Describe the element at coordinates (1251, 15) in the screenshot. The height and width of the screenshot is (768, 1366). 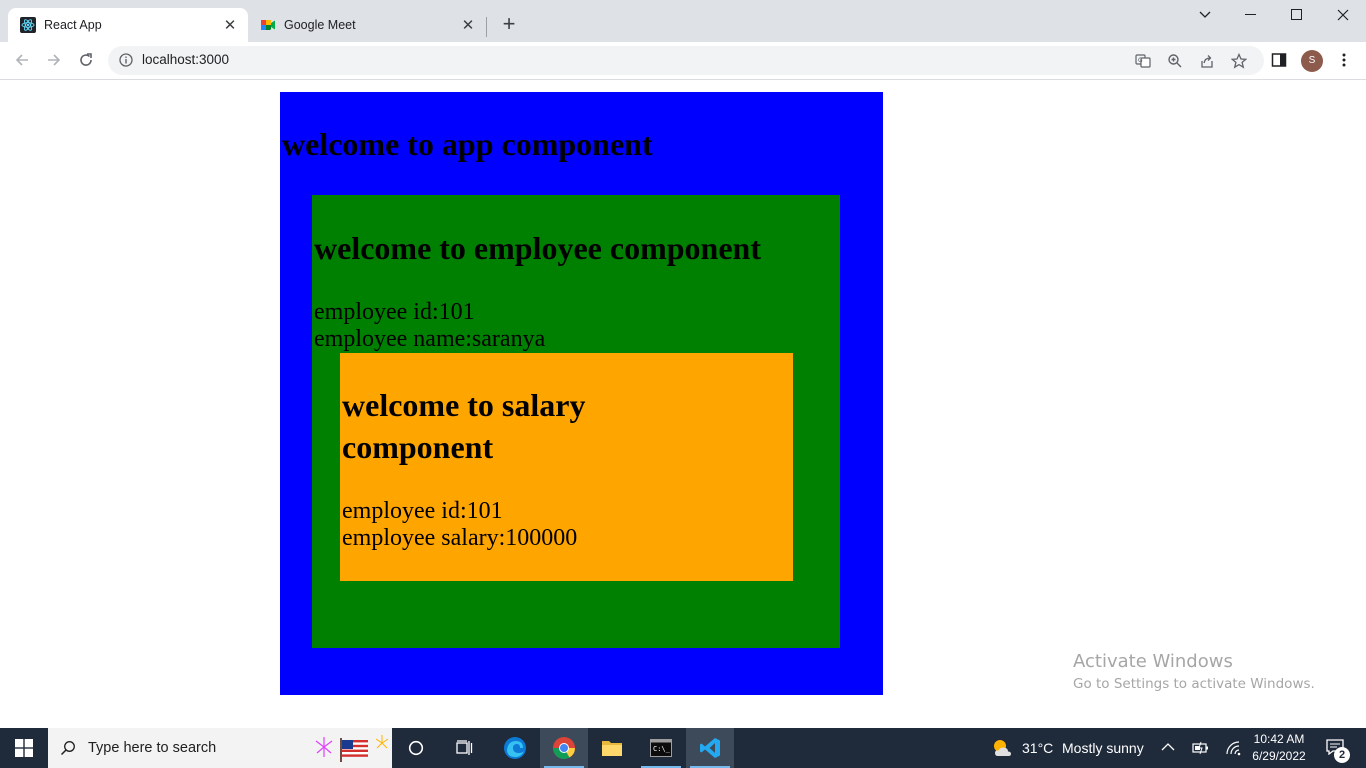
I see `minimize-icon` at that location.